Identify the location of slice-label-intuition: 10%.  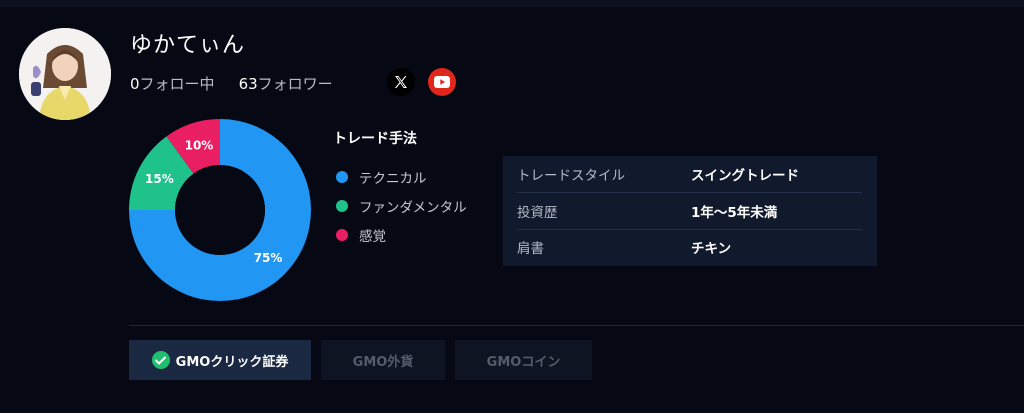
(199, 145).